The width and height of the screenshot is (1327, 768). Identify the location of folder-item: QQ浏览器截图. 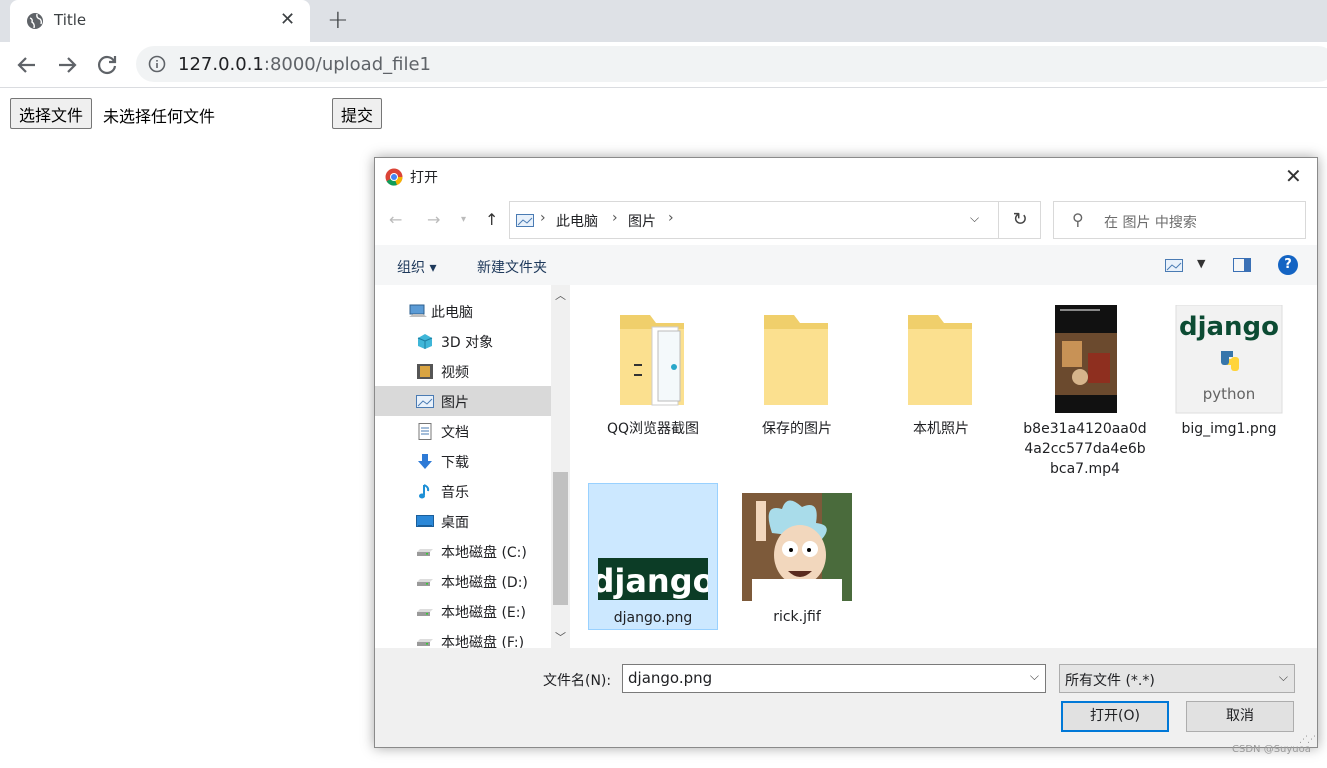
(653, 367).